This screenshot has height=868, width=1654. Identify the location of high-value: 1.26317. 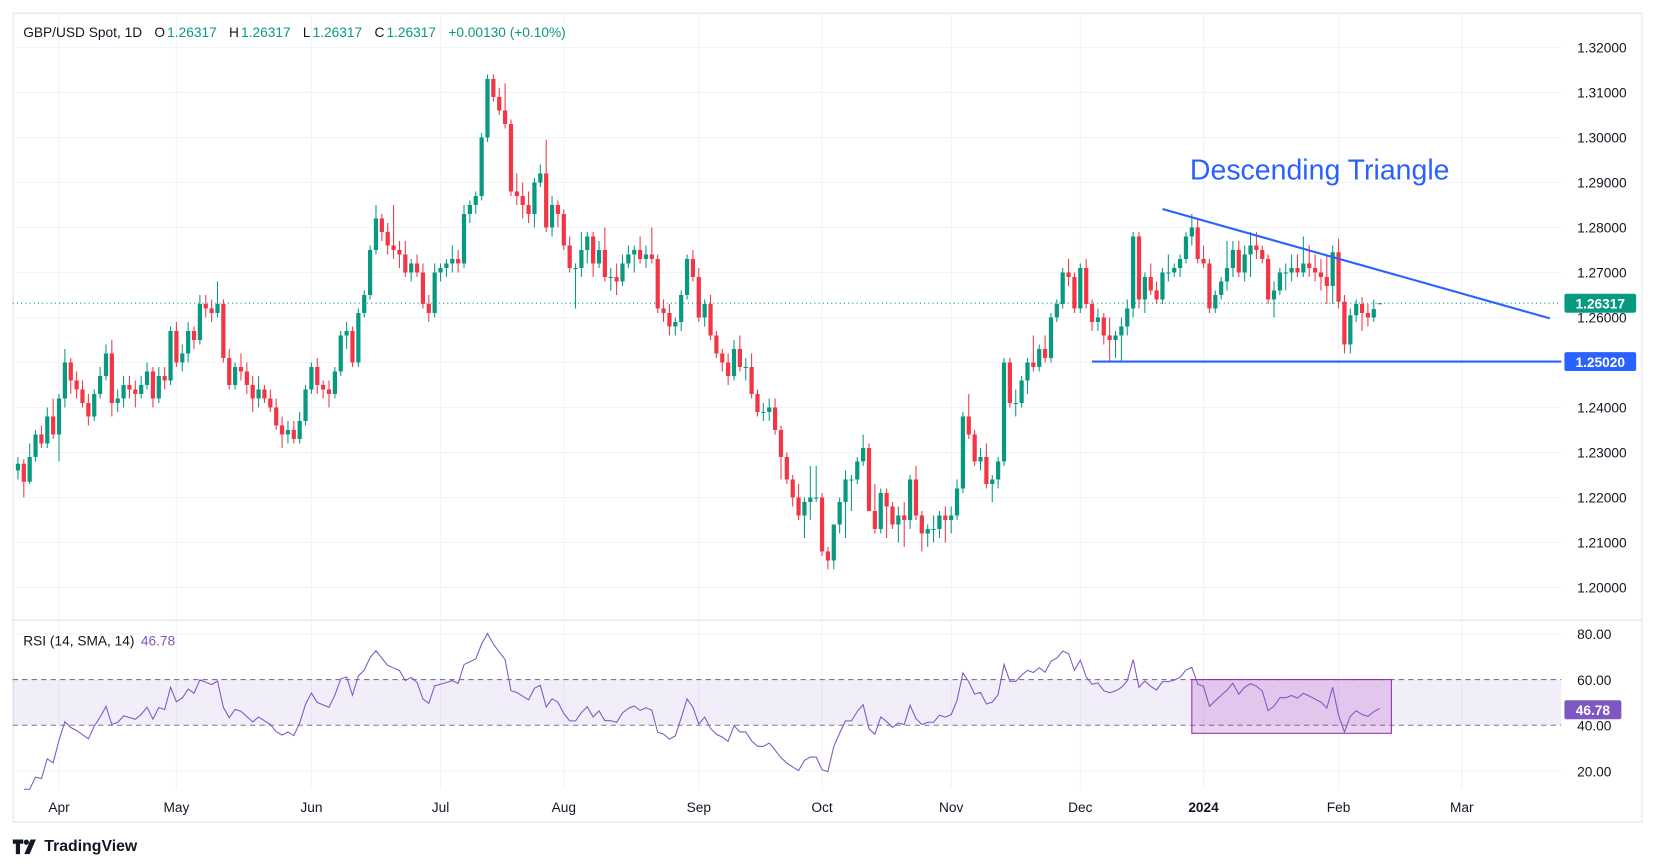
(266, 32).